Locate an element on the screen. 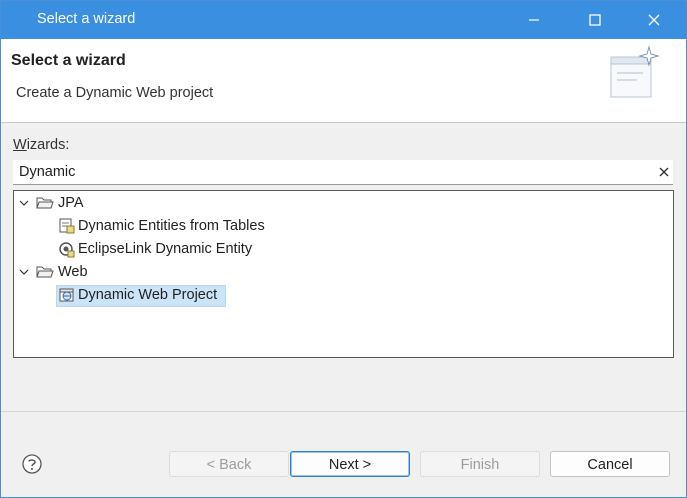 Image resolution: width=687 pixels, height=498 pixels. back-button: < Back is located at coordinates (229, 464).